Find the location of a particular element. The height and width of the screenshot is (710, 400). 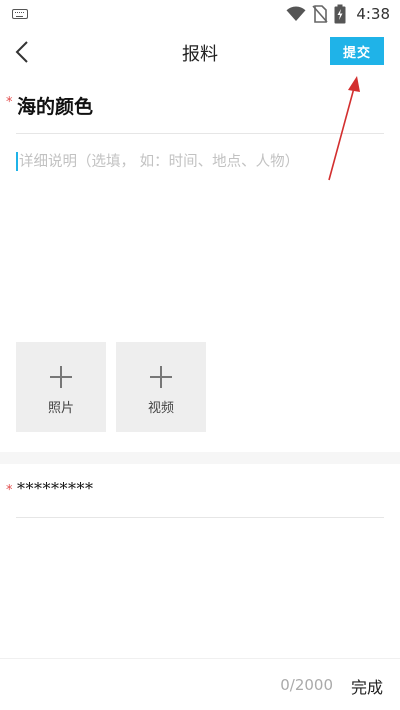

wifi-icon is located at coordinates (296, 14).